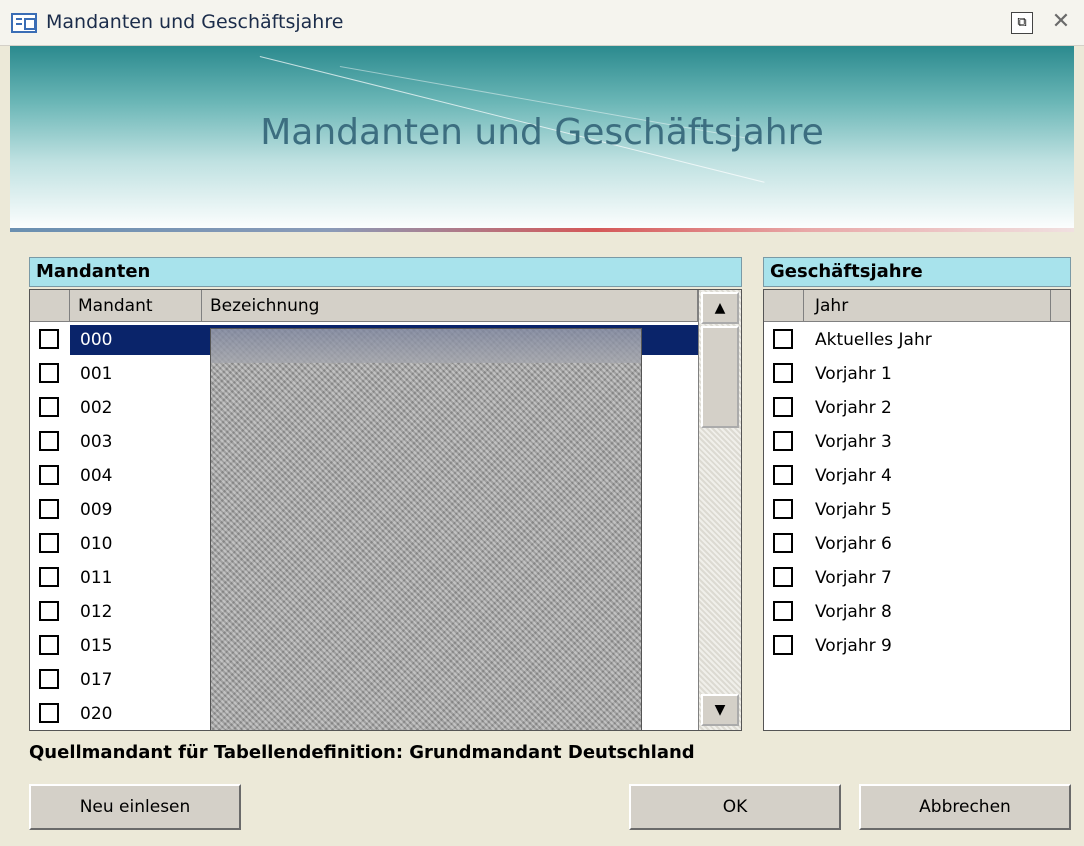 The image size is (1084, 846). What do you see at coordinates (735, 807) in the screenshot?
I see `ok-button: OK` at bounding box center [735, 807].